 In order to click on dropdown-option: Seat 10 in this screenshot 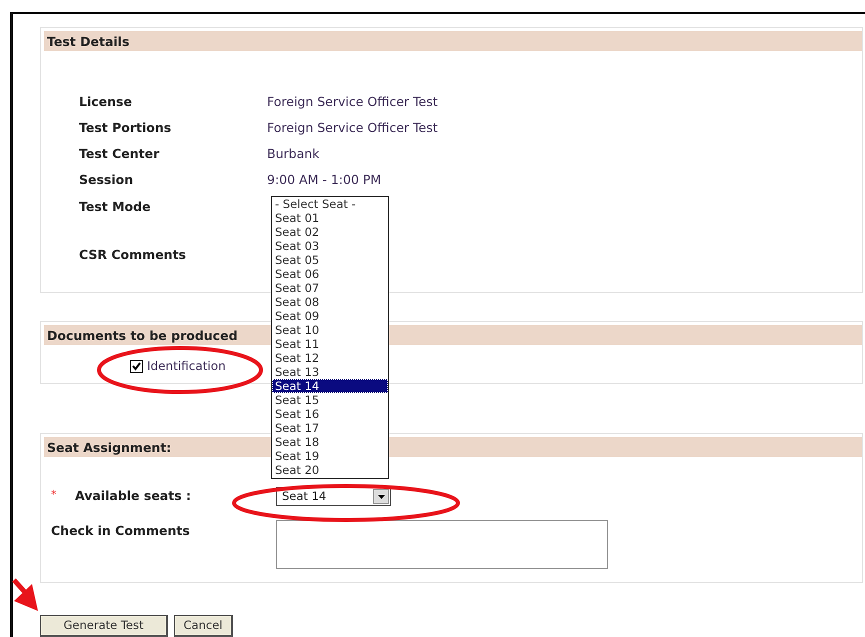, I will do `click(330, 330)`.